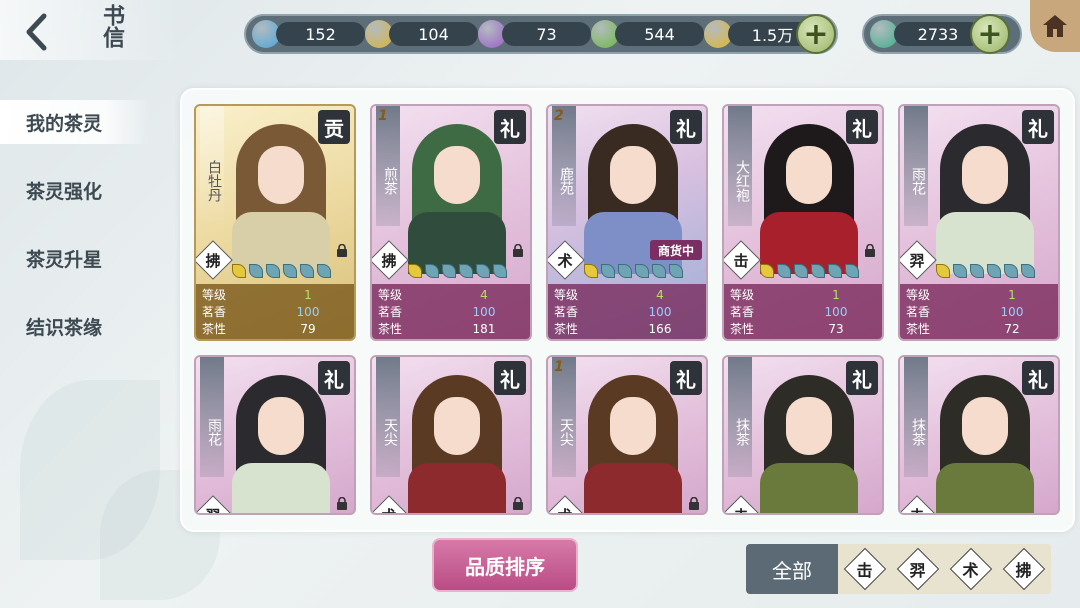  What do you see at coordinates (388, 166) in the screenshot?
I see `character-name: 煎茶` at bounding box center [388, 166].